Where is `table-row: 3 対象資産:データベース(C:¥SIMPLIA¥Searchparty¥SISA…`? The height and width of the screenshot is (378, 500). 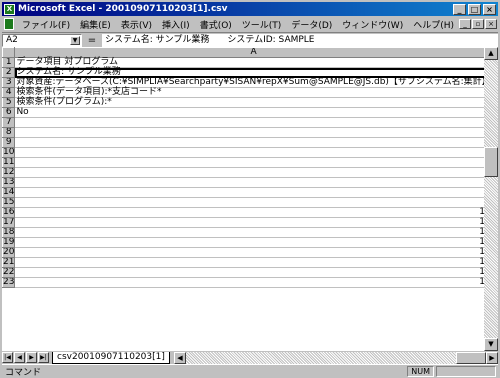
table-row: 3 対象資産:データベース(C:¥SIMPLIA¥Searchparty¥SISA… is located at coordinates (243, 82).